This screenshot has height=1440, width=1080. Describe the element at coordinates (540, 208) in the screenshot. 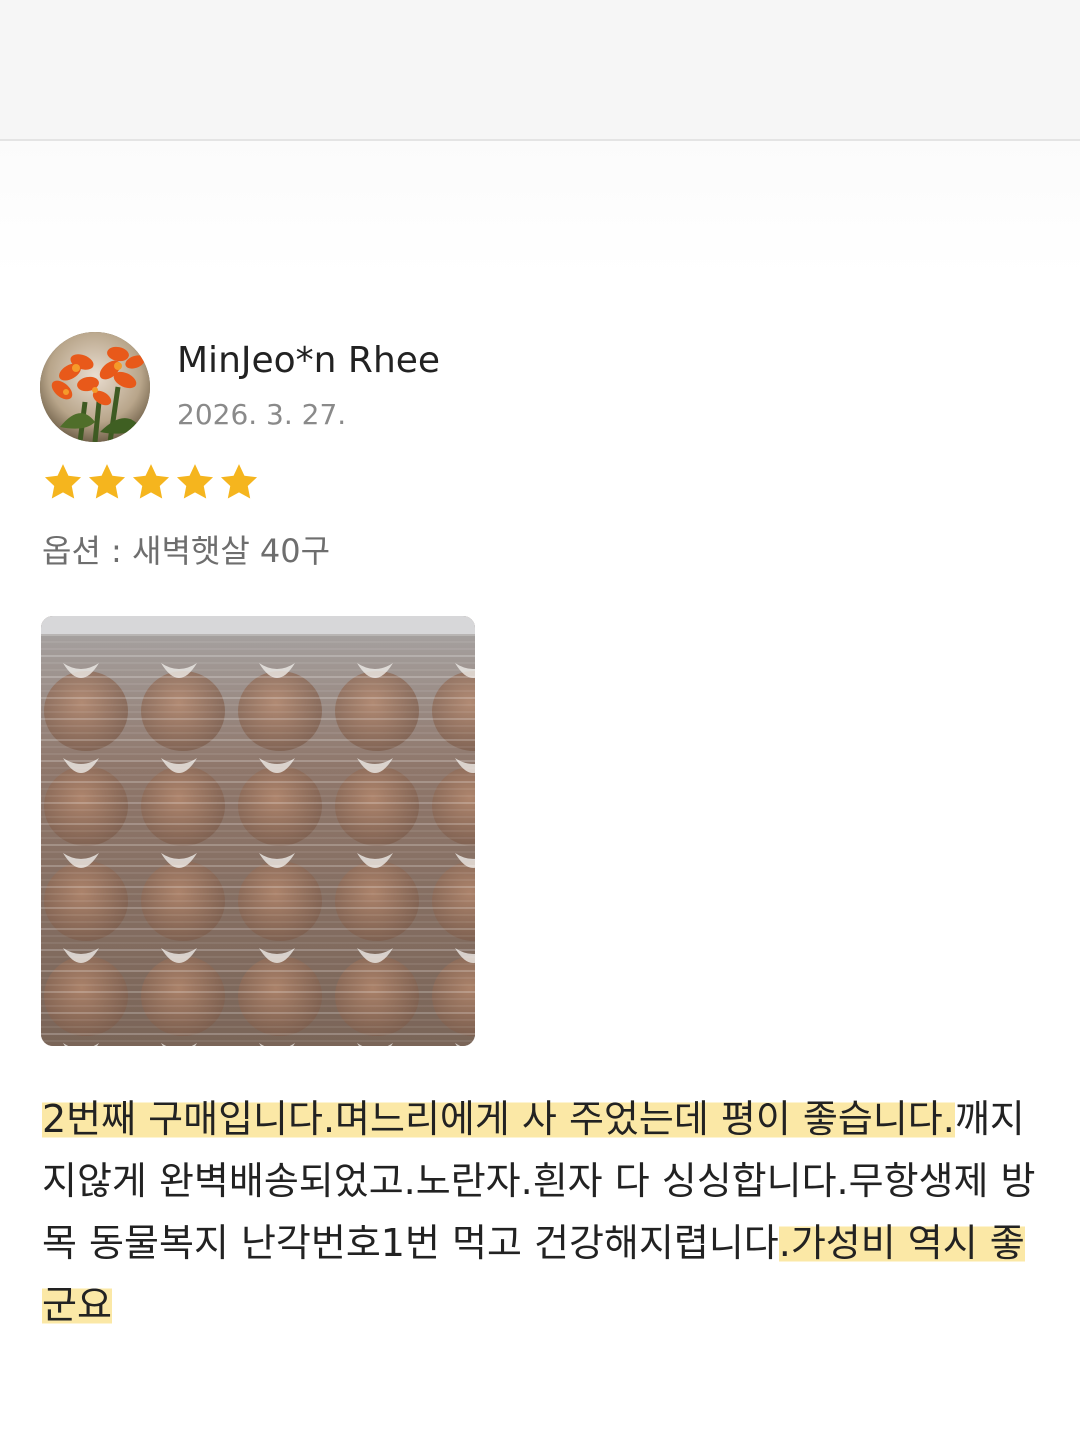

I see `section-gap` at that location.